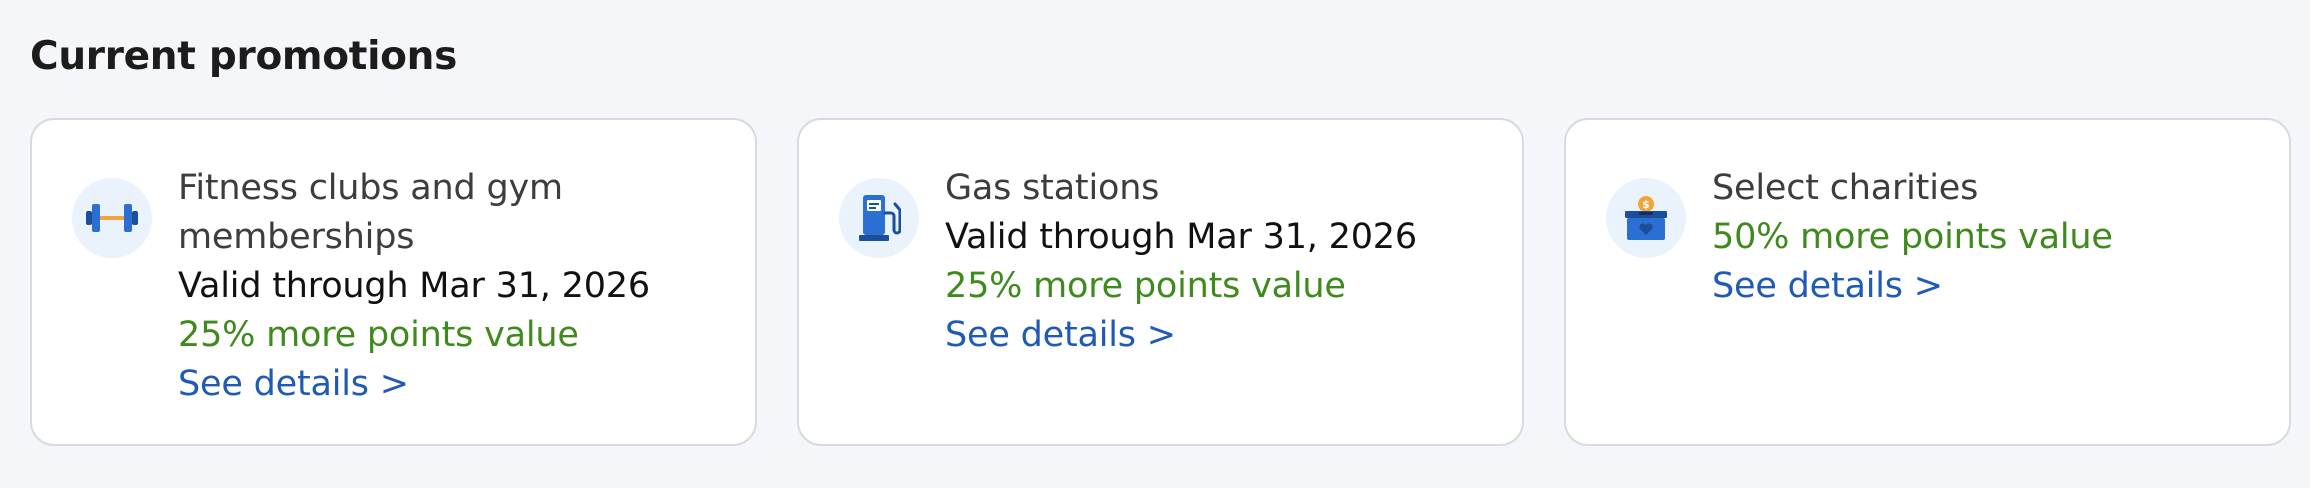 The image size is (2310, 488). Describe the element at coordinates (1912, 237) in the screenshot. I see `promotion-bonus: 50% more points value` at that location.